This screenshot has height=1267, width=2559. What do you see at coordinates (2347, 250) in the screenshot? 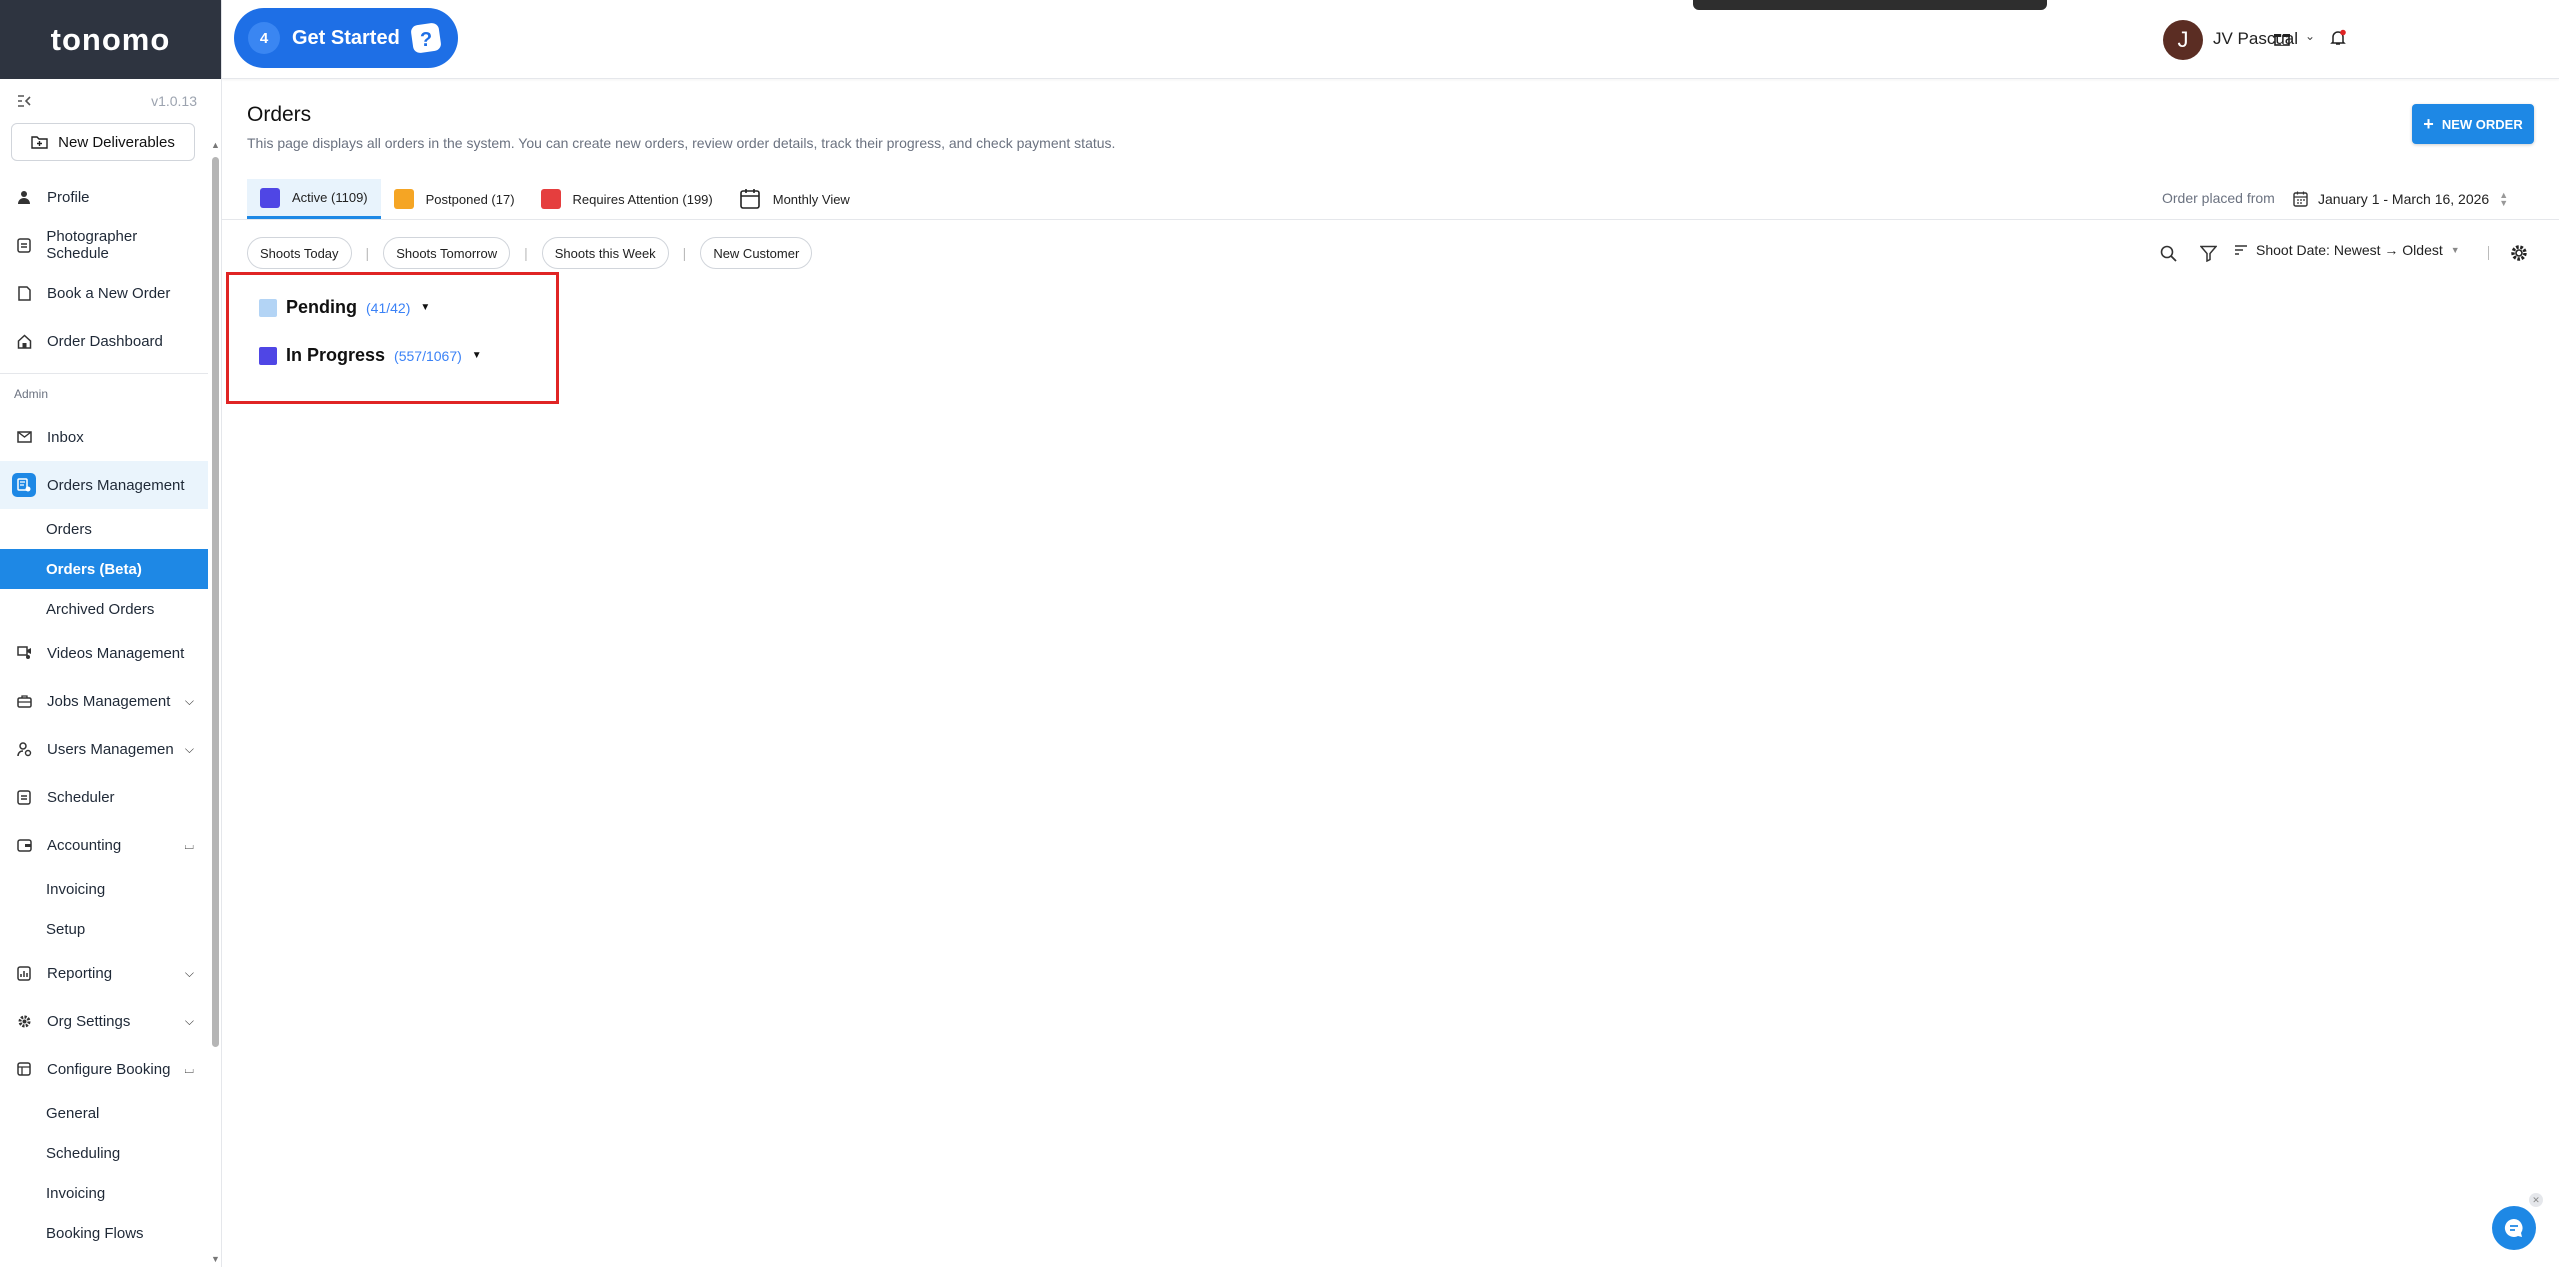
I see `sort-selector: Shoot Date: Newest → Oldest ▼` at bounding box center [2347, 250].